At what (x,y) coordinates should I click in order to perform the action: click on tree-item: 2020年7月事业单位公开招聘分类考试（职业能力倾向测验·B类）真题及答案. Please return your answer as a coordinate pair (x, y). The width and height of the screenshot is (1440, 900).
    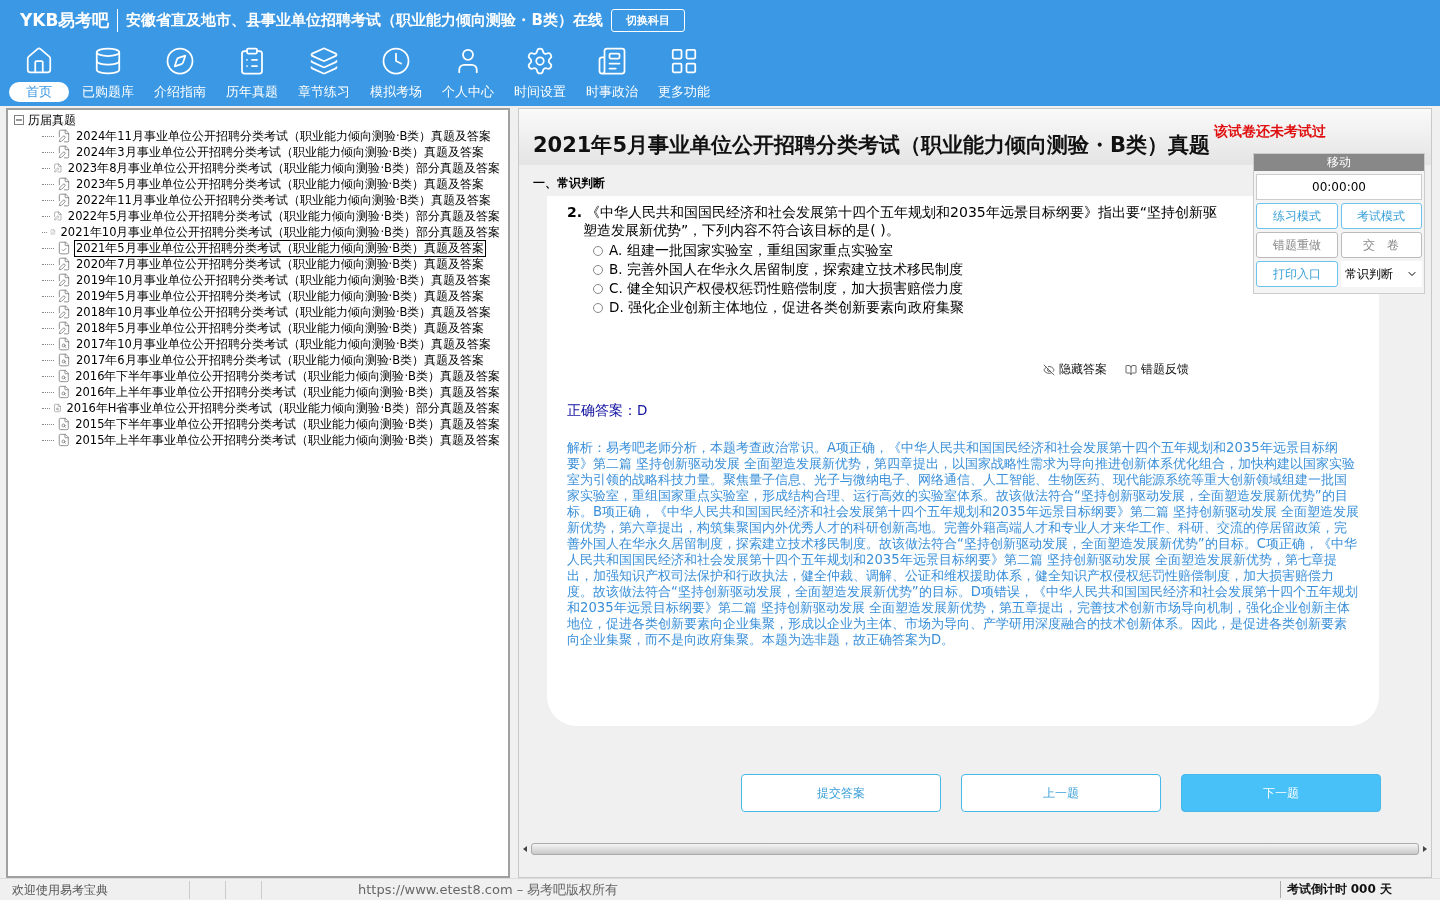
    Looking at the image, I should click on (280, 264).